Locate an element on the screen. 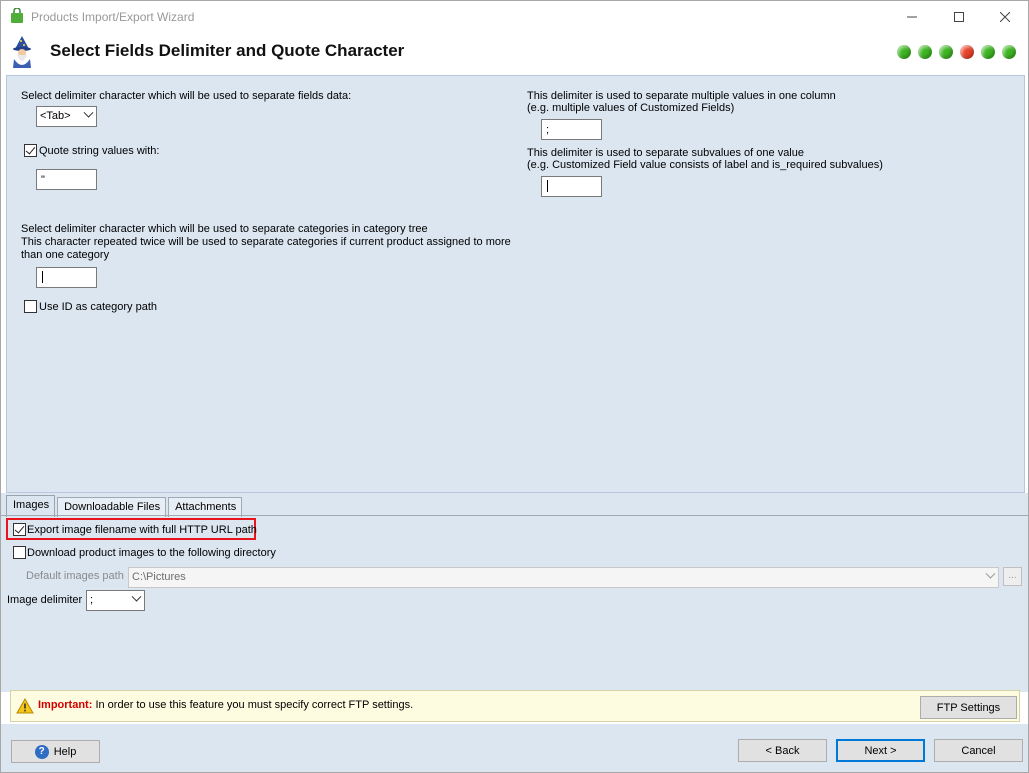 Image resolution: width=1029 pixels, height=773 pixels. quote-label: Quote string values with: is located at coordinates (99, 151).